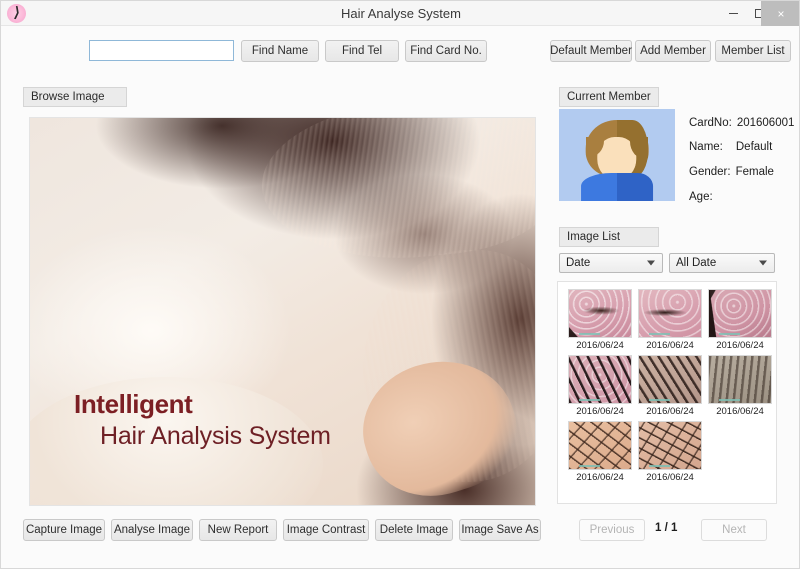  Describe the element at coordinates (362, 51) in the screenshot. I see `find-tel-button: Find Tel` at that location.